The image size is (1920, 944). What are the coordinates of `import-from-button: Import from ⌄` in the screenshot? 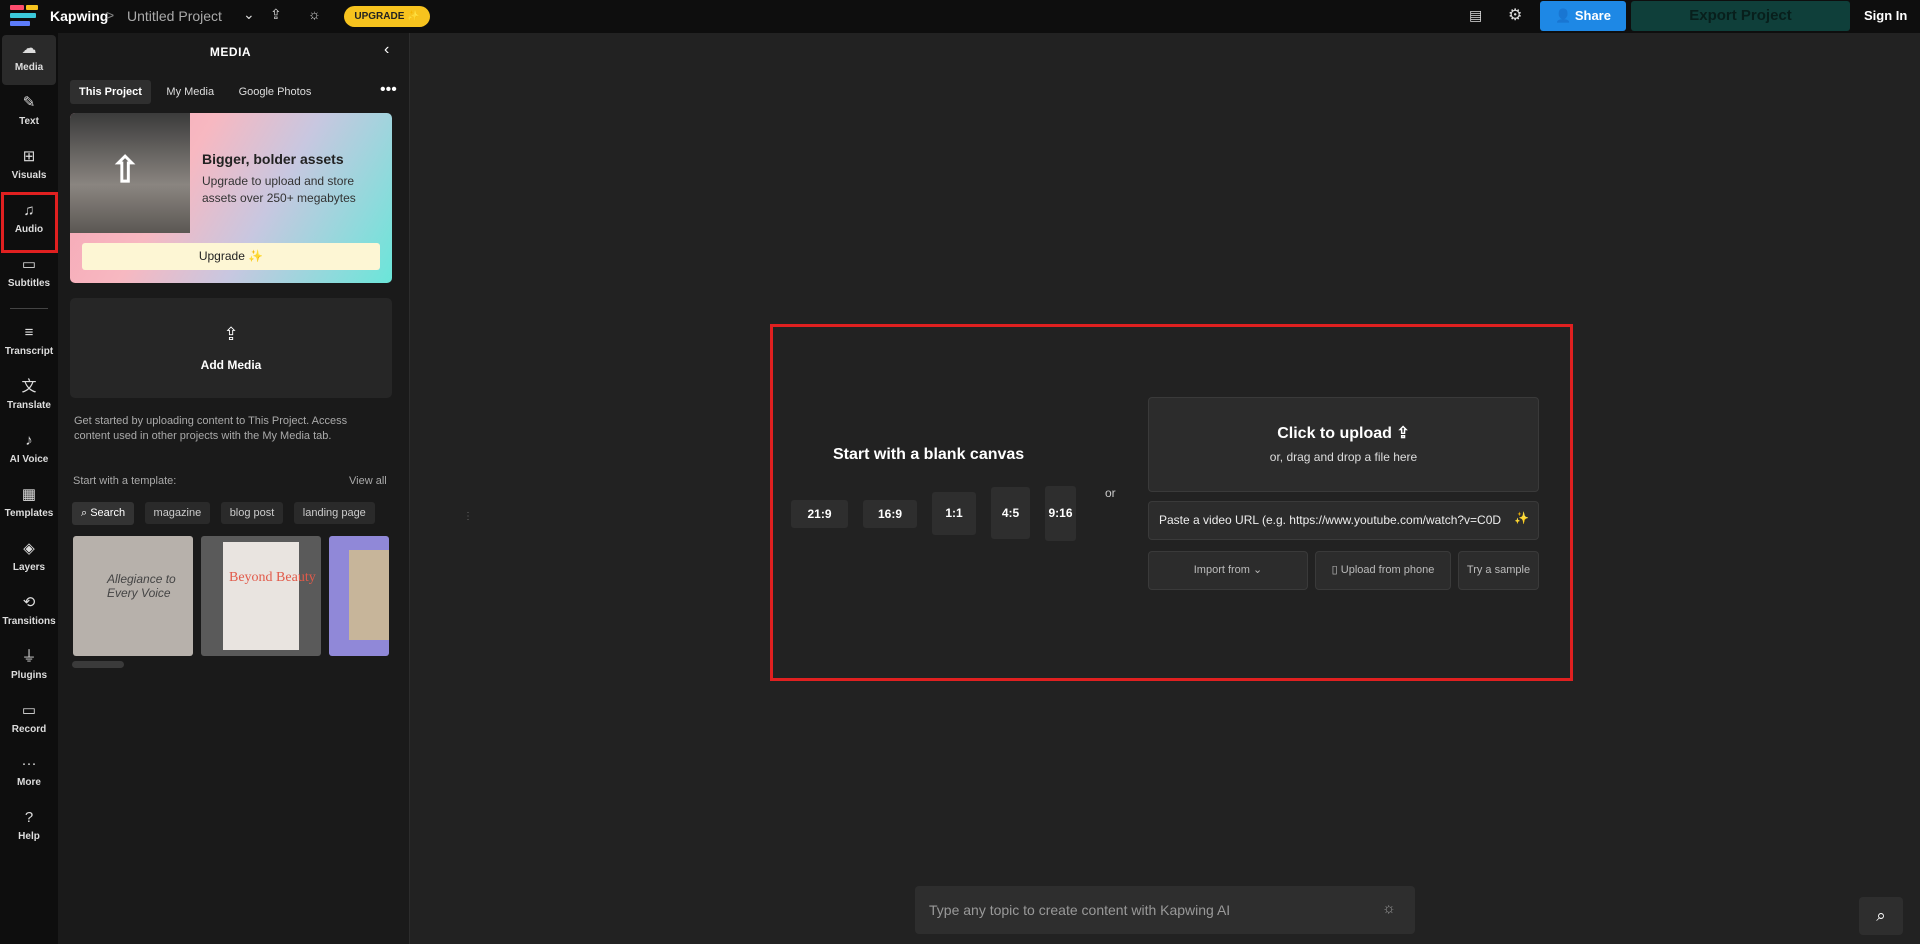 It's located at (1228, 570).